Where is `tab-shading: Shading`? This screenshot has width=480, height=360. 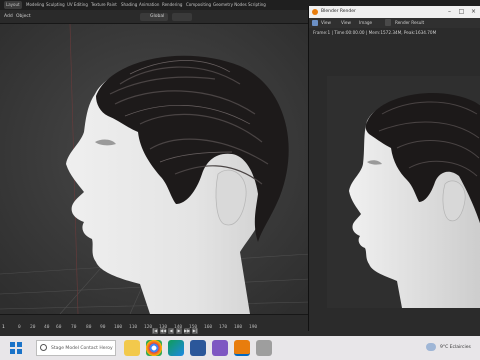 tab-shading: Shading is located at coordinates (129, 5).